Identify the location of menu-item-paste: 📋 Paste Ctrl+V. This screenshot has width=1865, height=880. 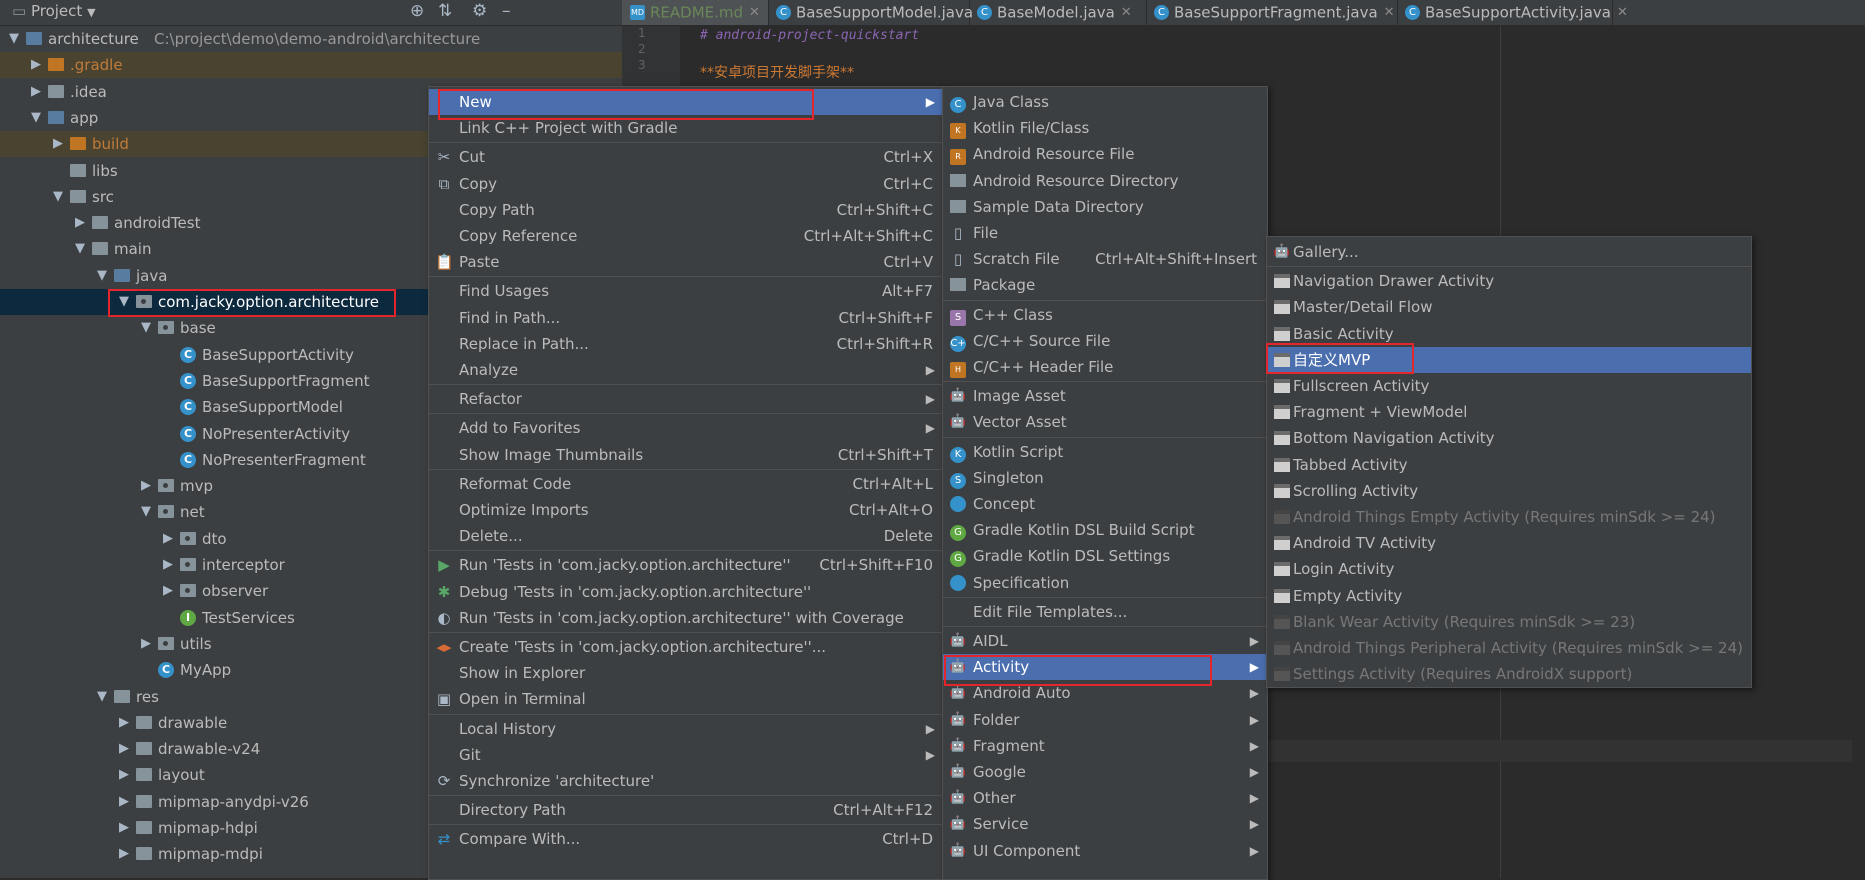
(686, 262).